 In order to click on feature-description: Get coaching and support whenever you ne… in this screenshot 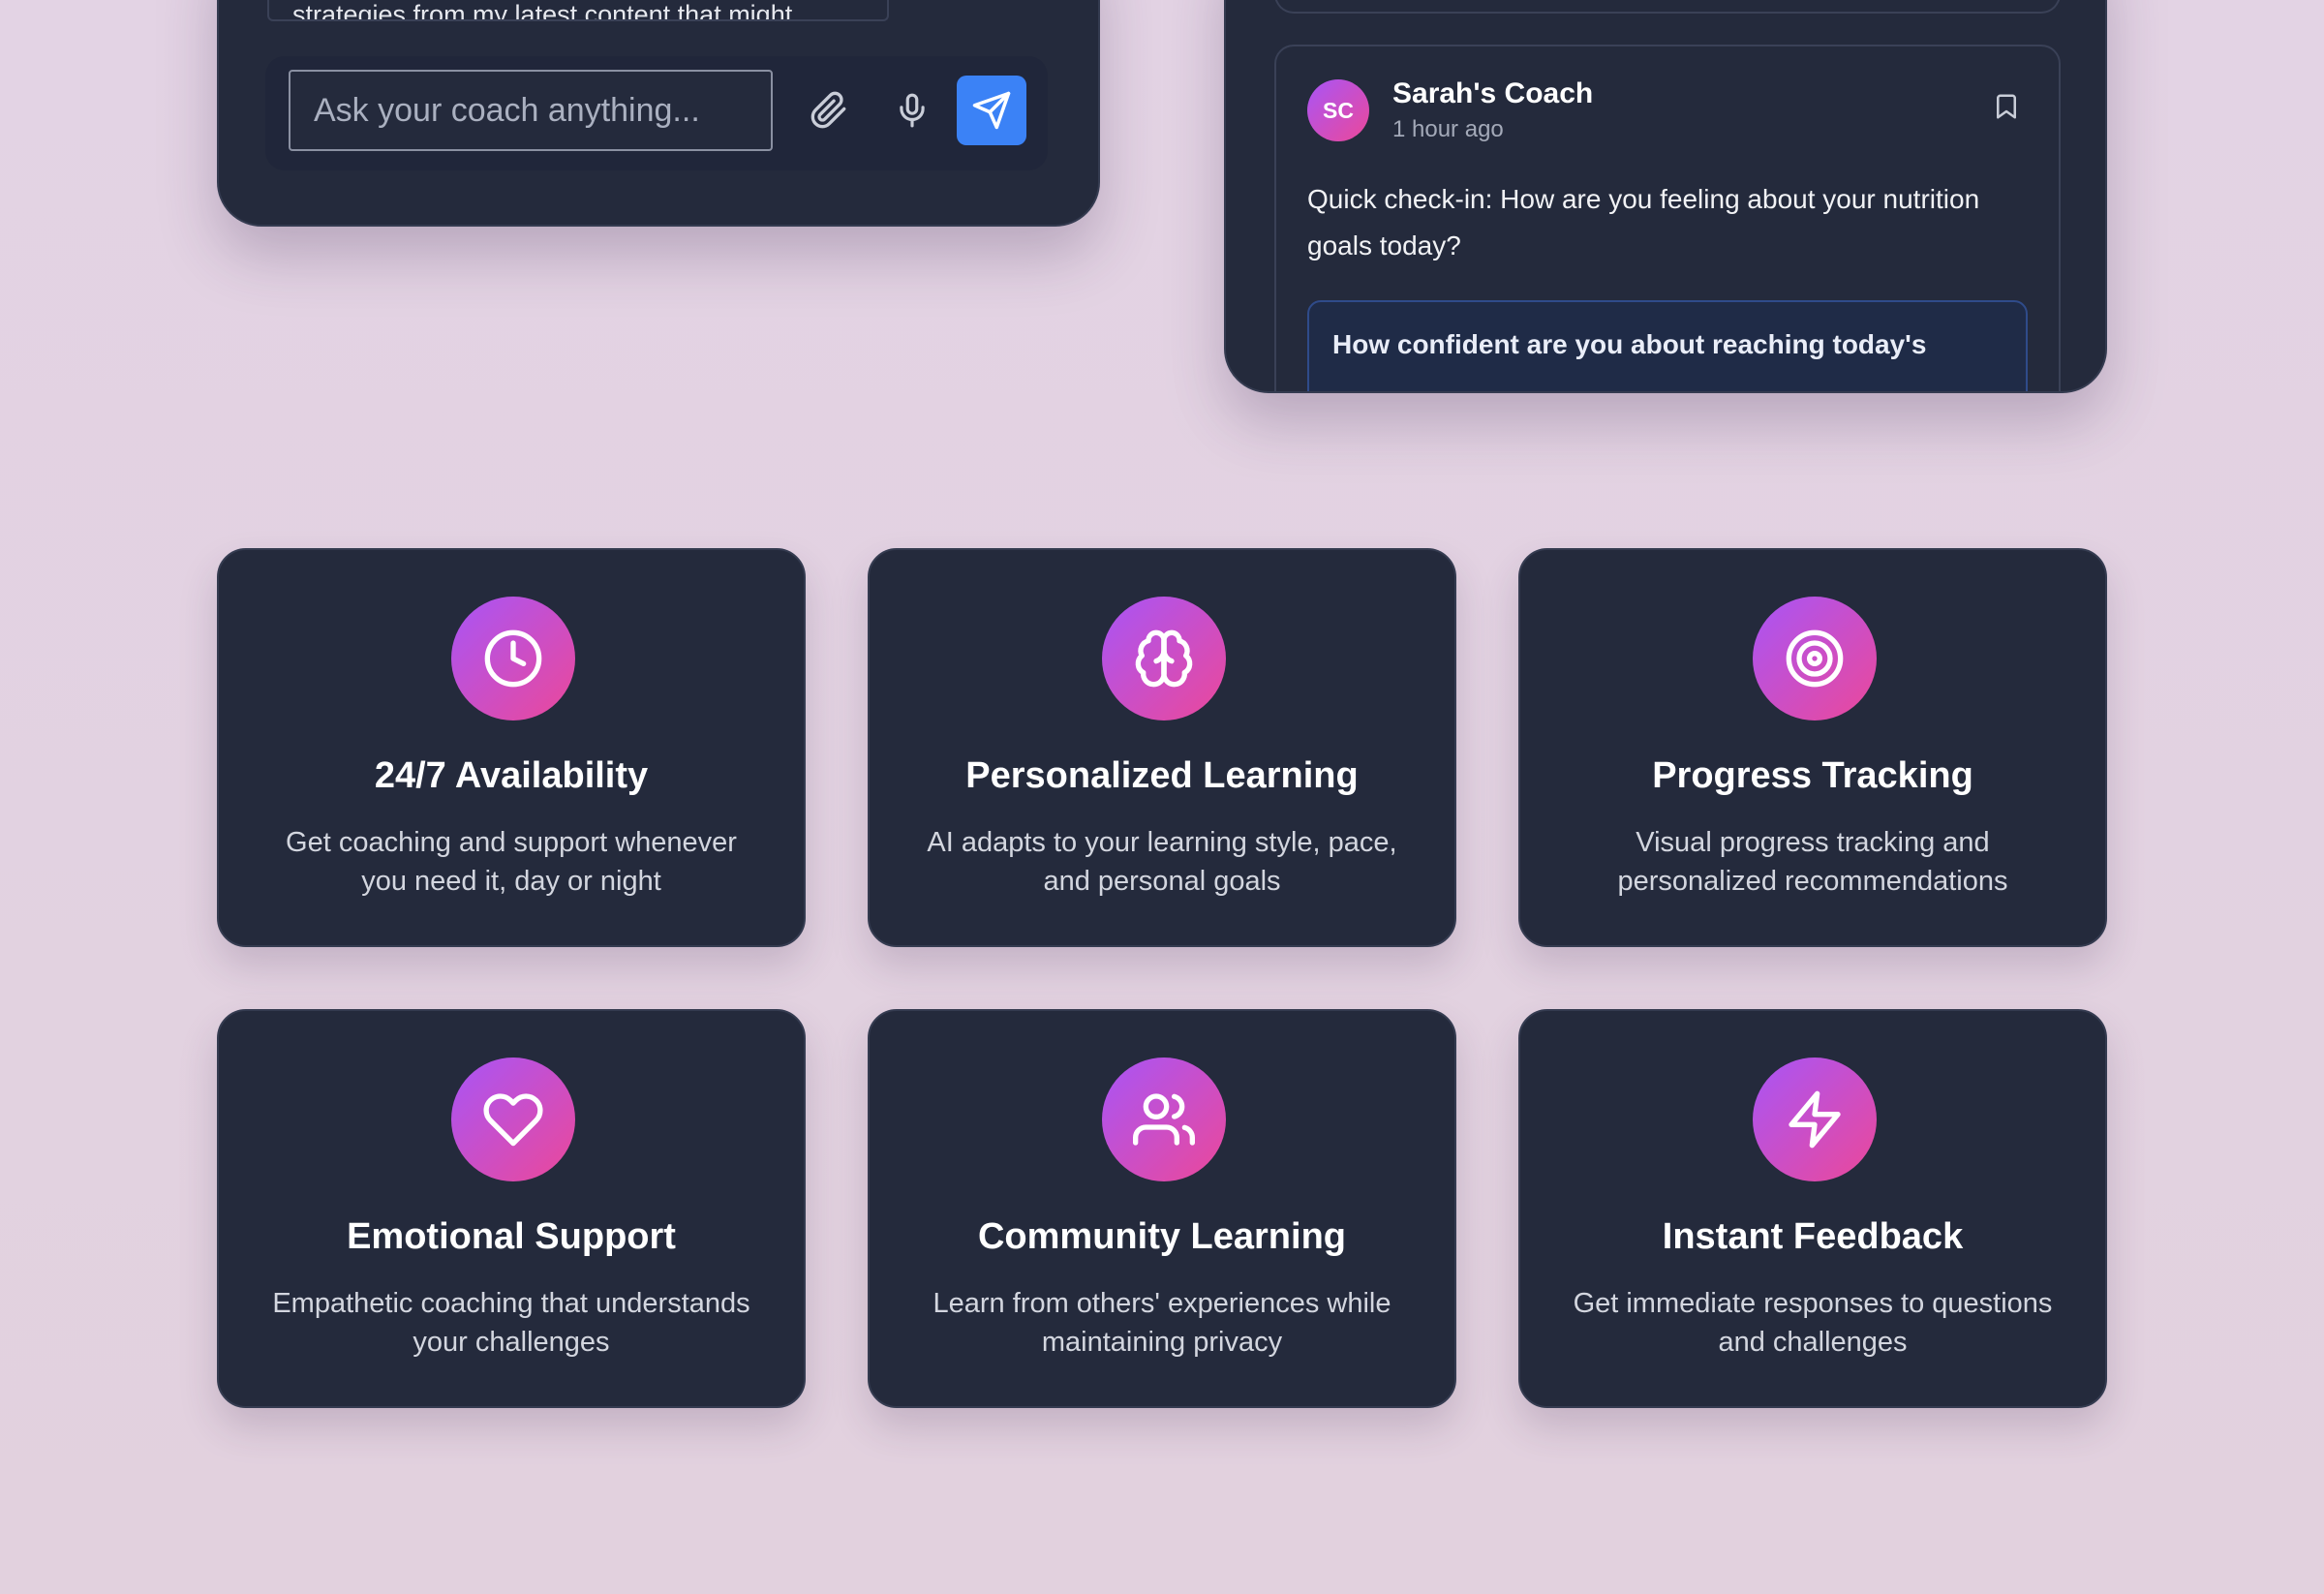, I will do `click(512, 862)`.